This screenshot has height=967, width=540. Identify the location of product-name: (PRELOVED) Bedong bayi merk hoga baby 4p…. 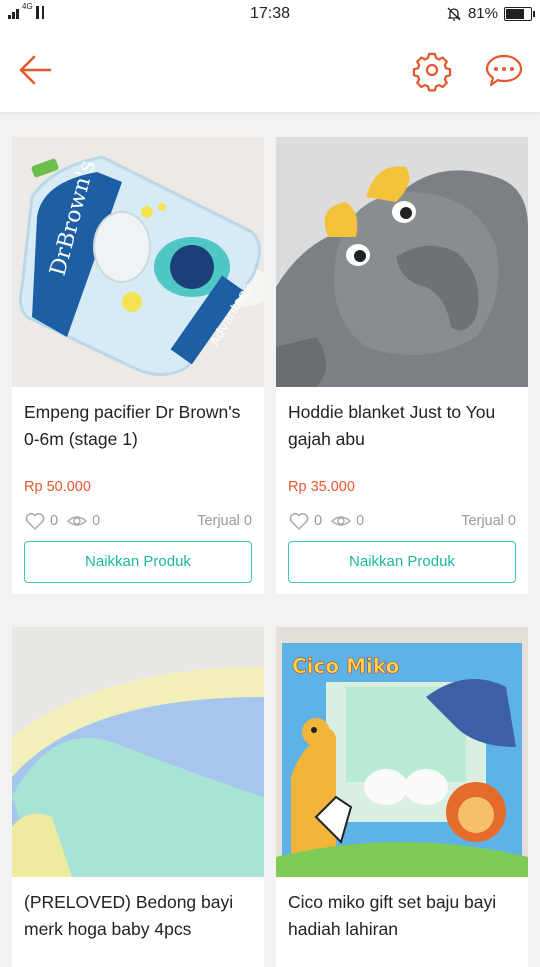
(140, 916).